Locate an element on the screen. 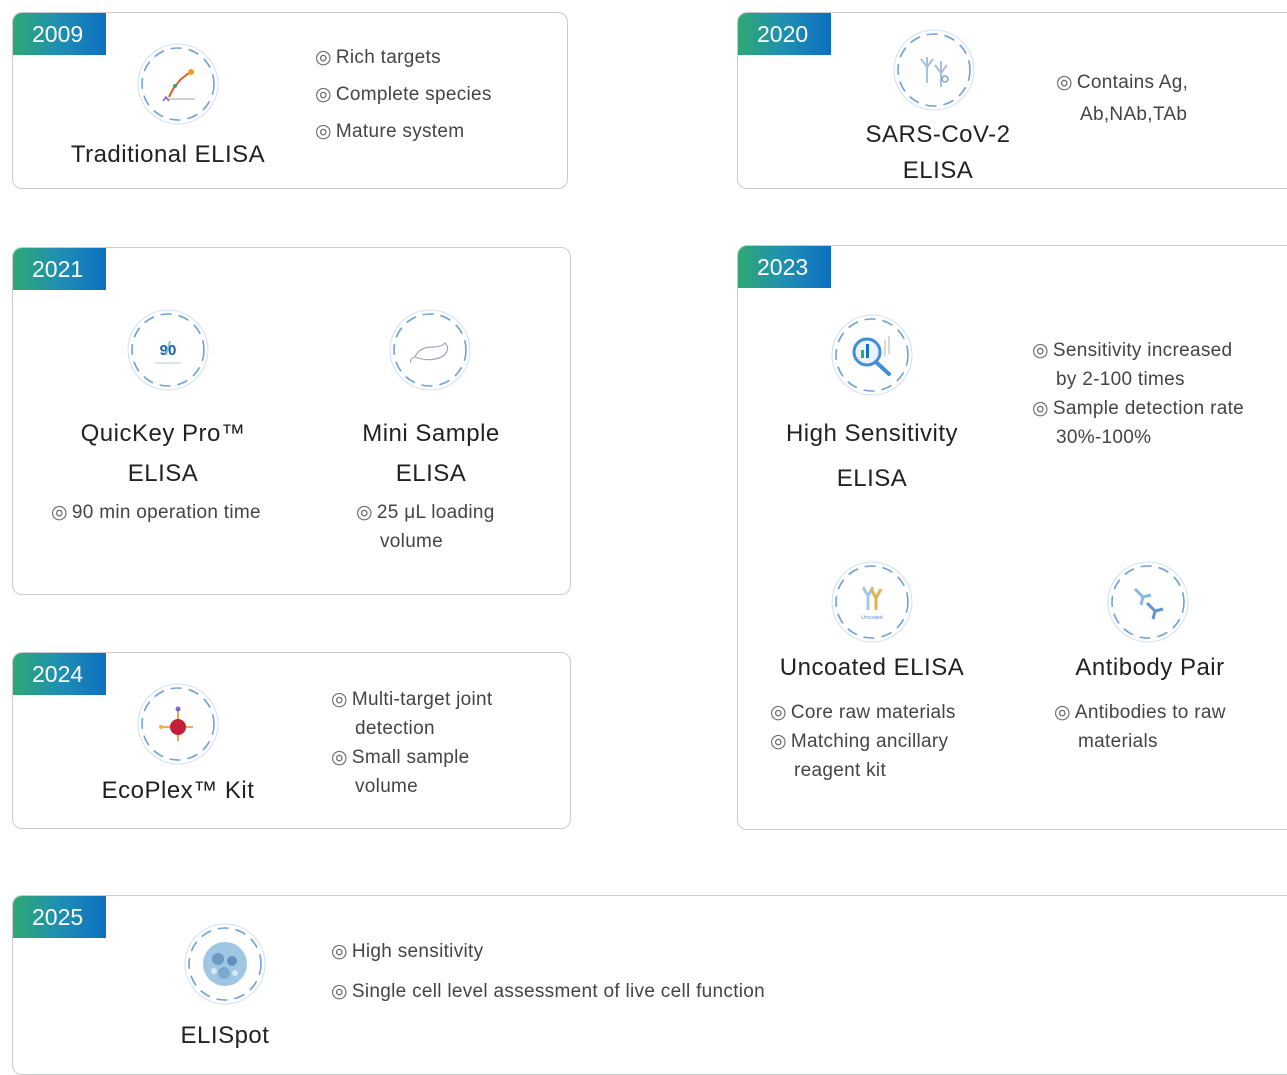 The height and width of the screenshot is (1075, 1287). feature-item: ◎ Sample detection rate is located at coordinates (1138, 408).